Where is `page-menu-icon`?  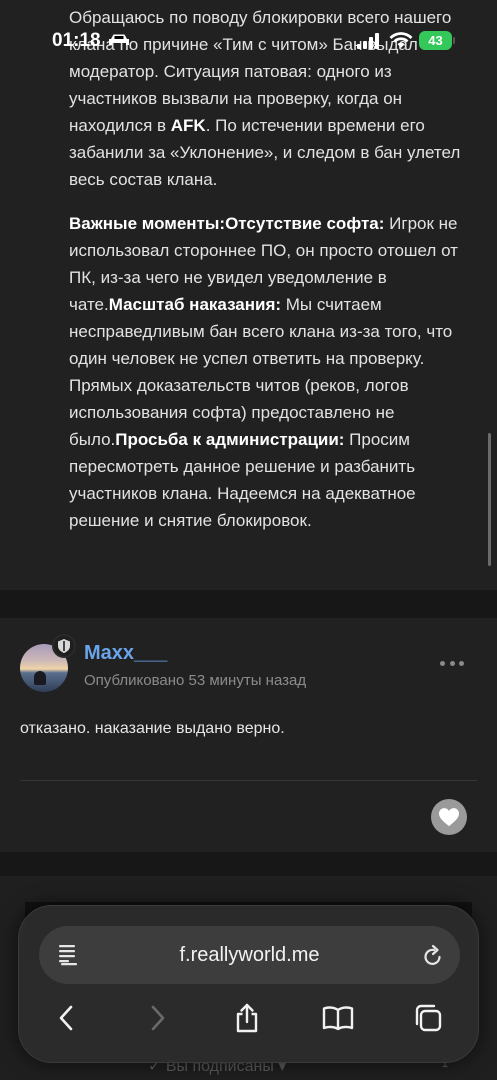 page-menu-icon is located at coordinates (68, 955).